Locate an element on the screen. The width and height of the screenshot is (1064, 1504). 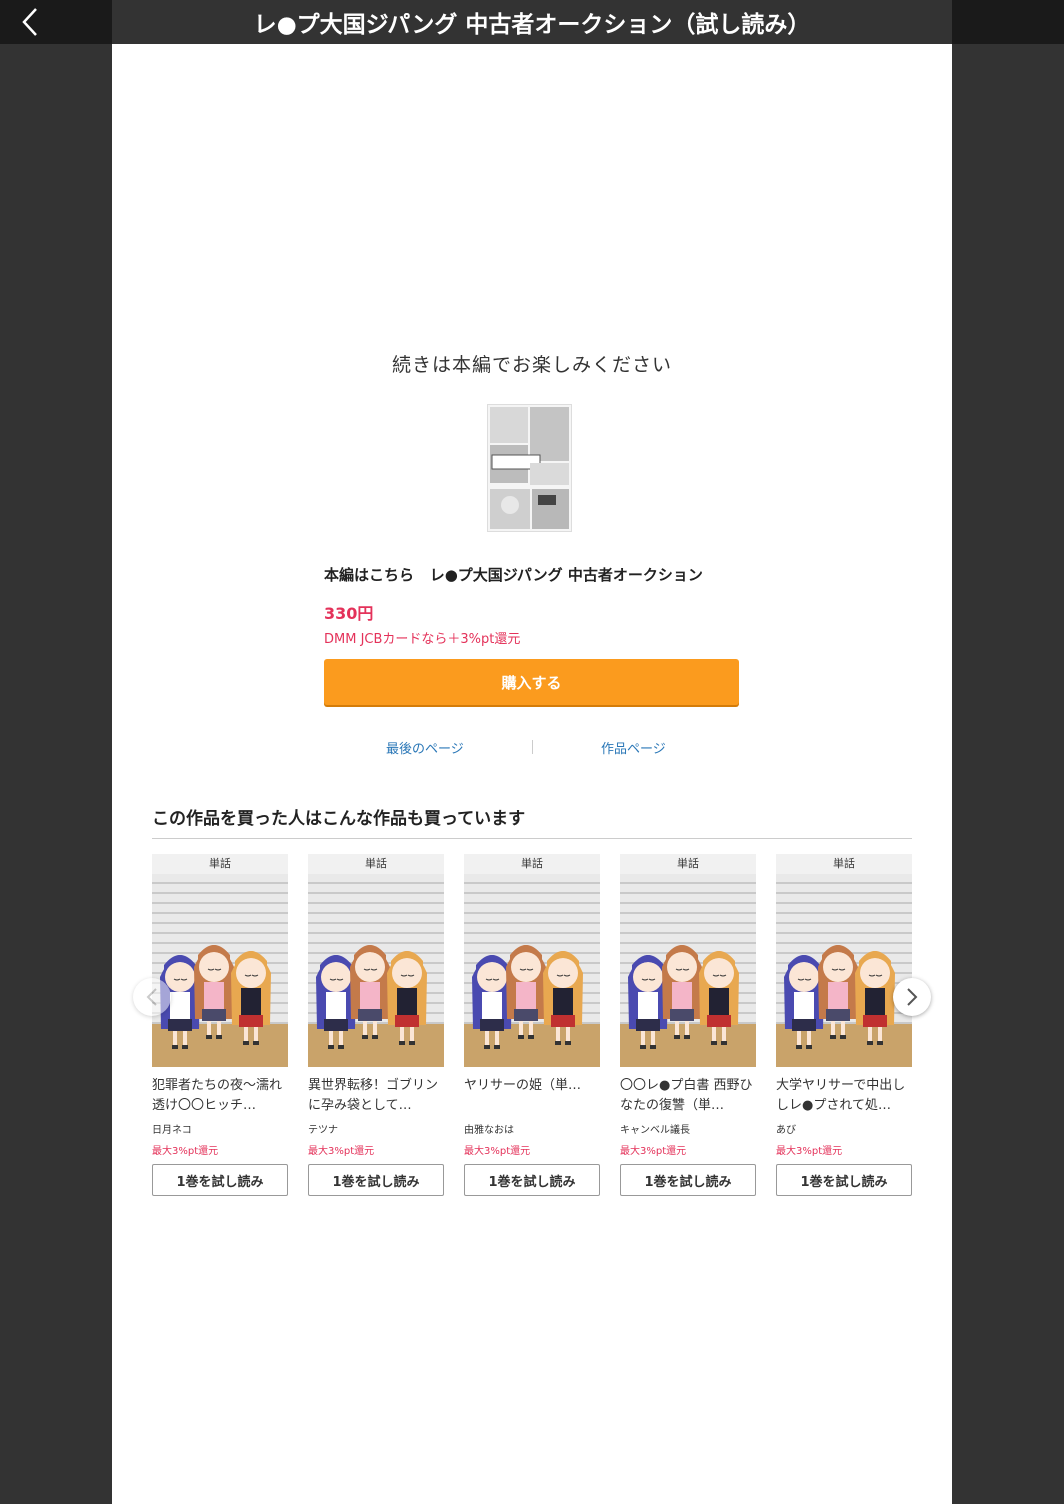
product-title-link: レ●プ大国ジパング 中古者オークション is located at coordinates (566, 575).